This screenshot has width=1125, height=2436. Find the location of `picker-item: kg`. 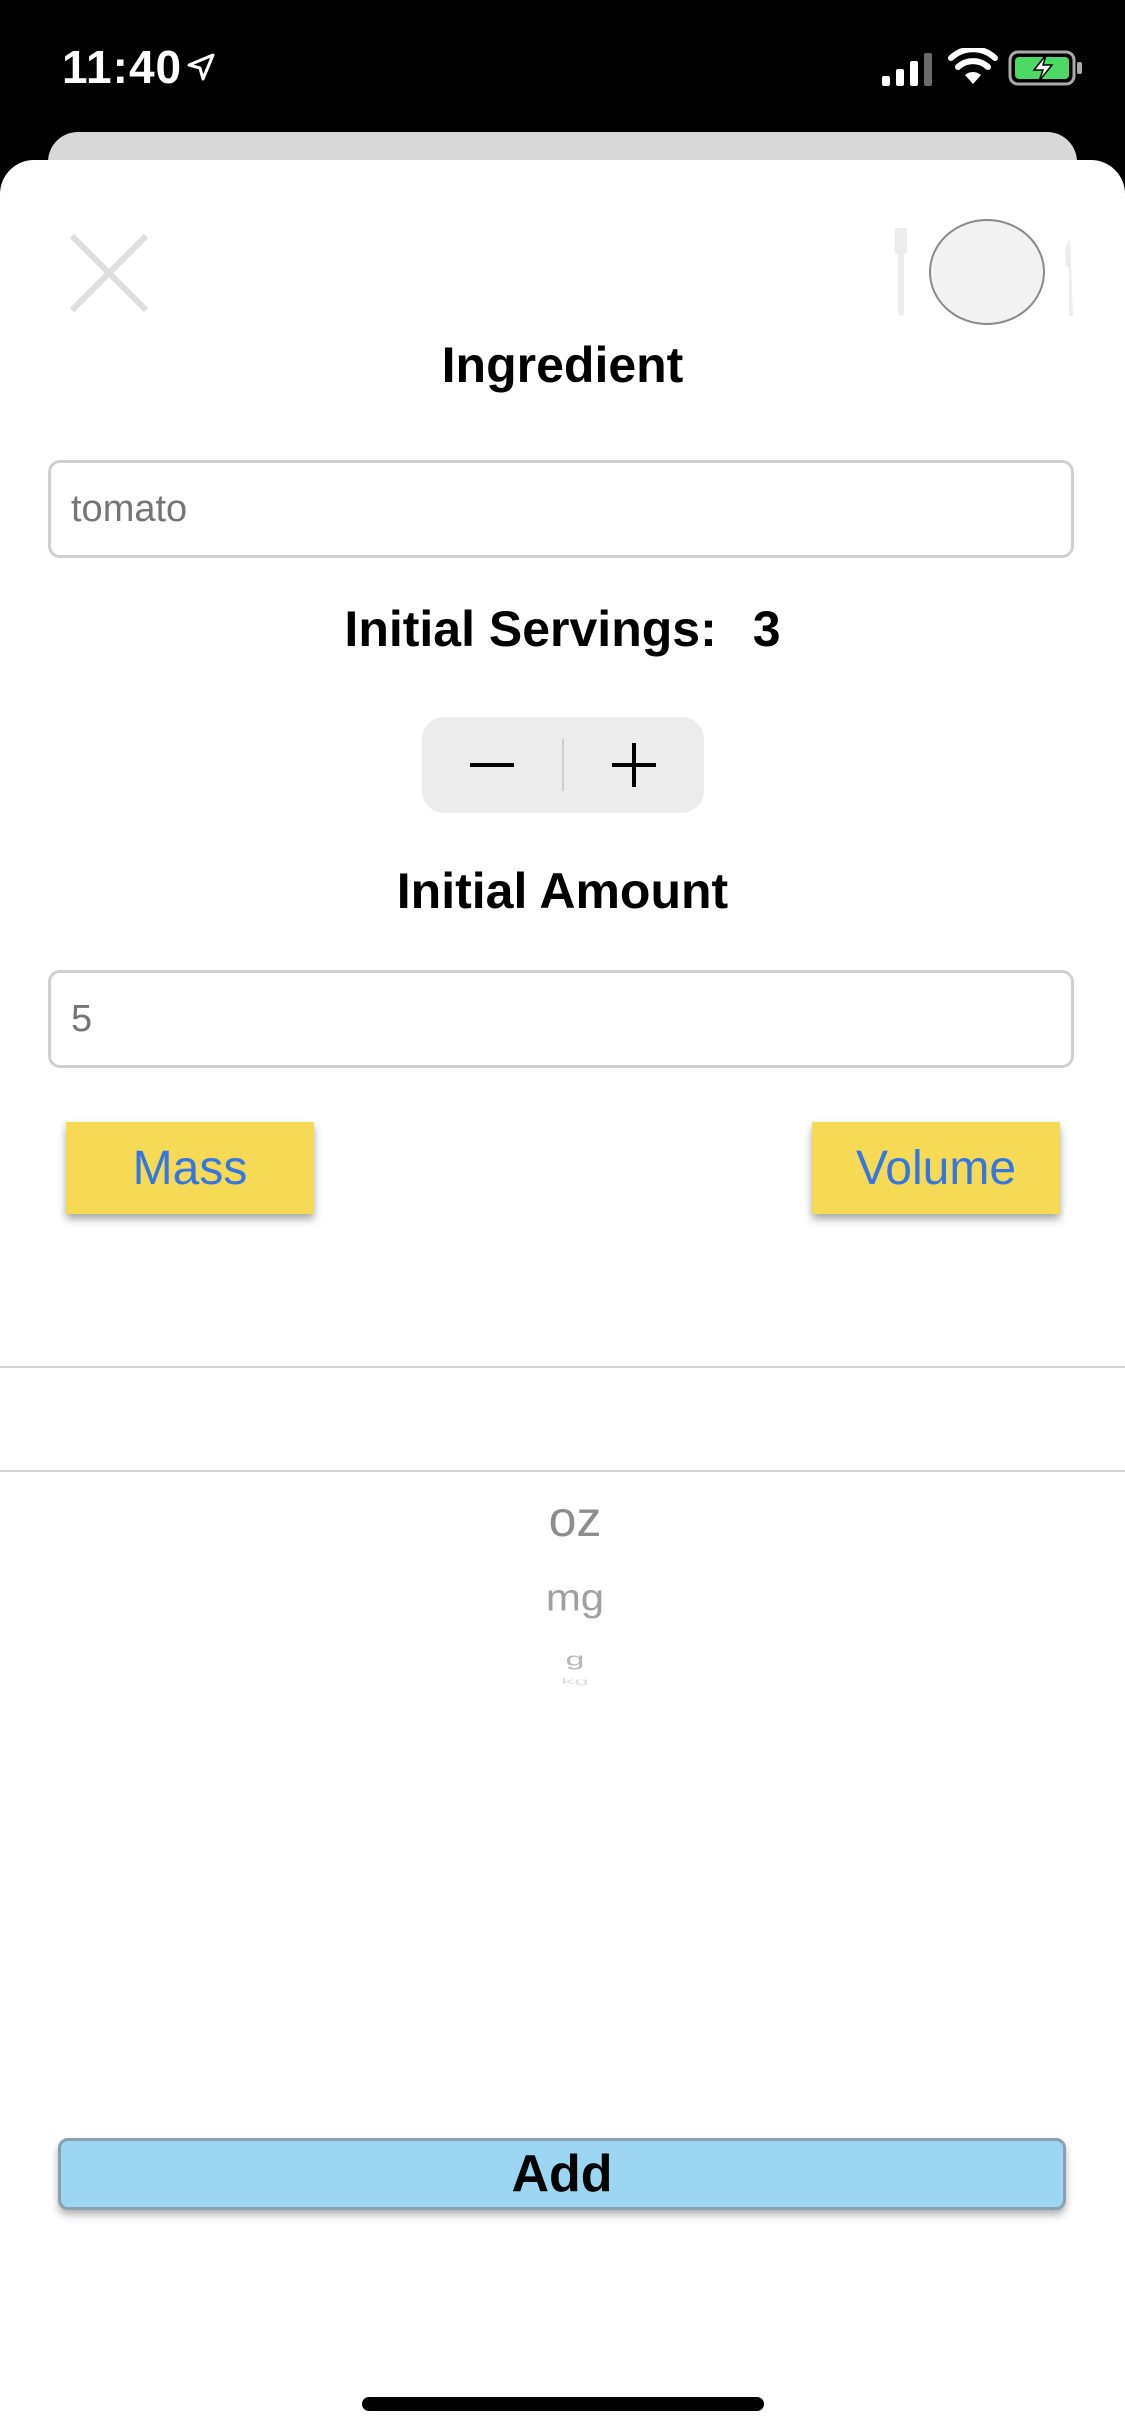

picker-item: kg is located at coordinates (562, 1681).